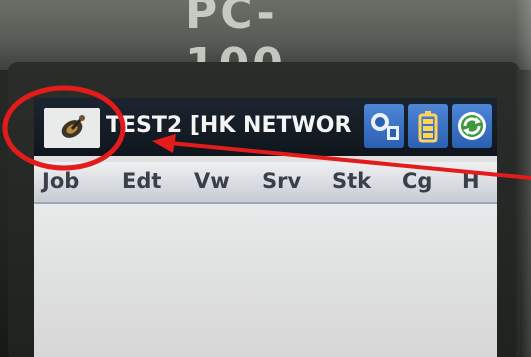 The height and width of the screenshot is (357, 531). What do you see at coordinates (141, 181) in the screenshot?
I see `menu-item-edit: Edt` at bounding box center [141, 181].